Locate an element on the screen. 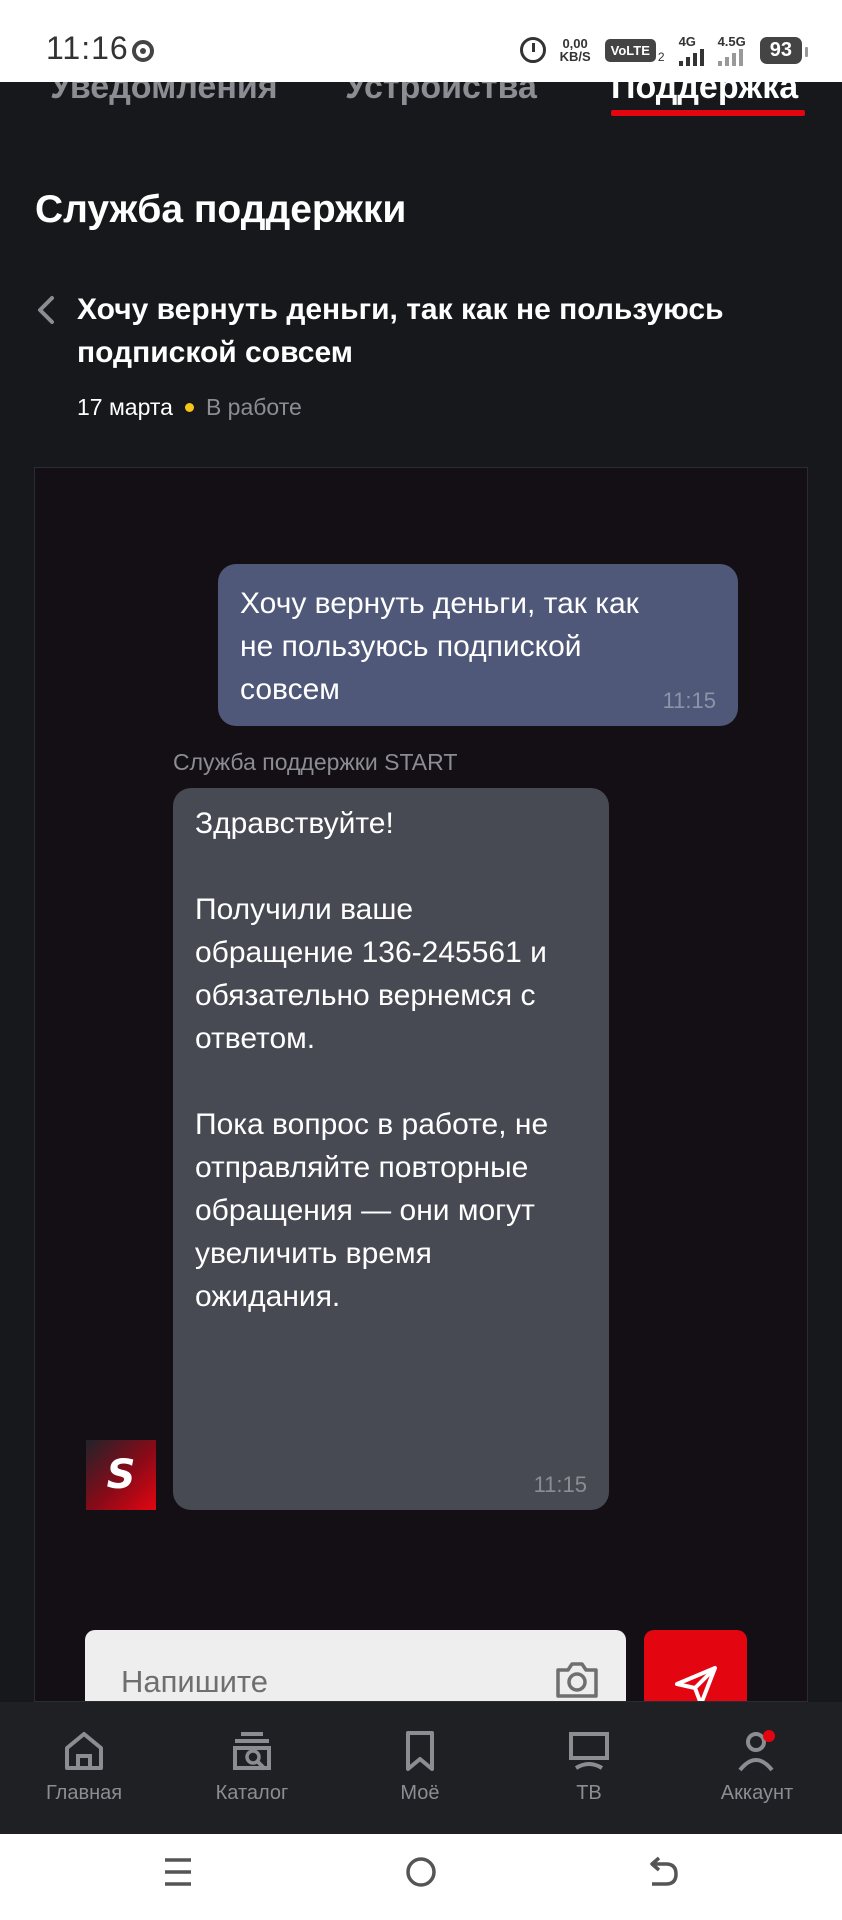  camera-icon is located at coordinates (577, 1680).